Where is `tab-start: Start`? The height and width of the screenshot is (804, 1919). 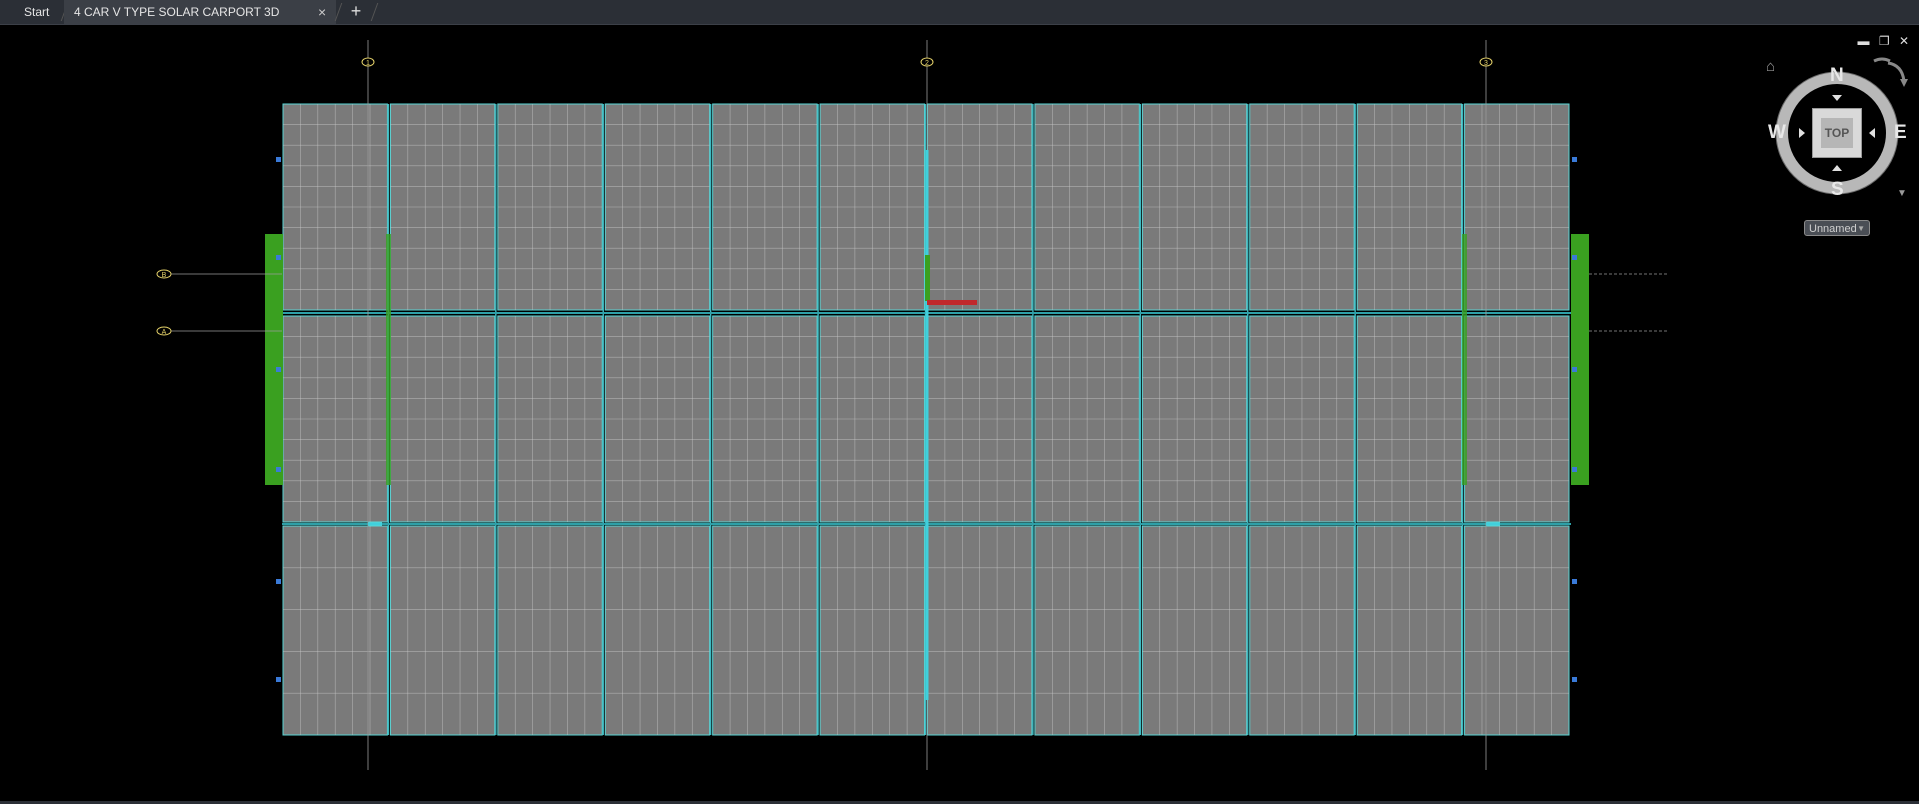
tab-start: Start is located at coordinates (39, 12).